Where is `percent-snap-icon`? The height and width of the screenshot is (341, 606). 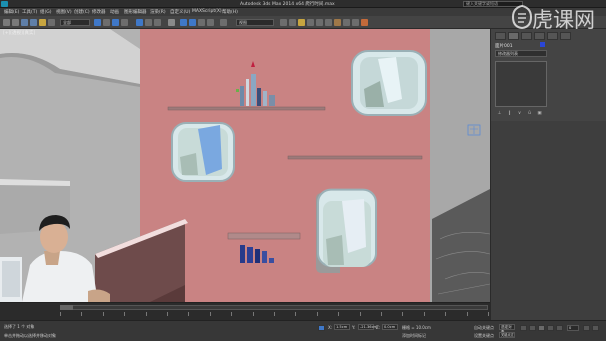 percent-snap-icon is located at coordinates (201, 22).